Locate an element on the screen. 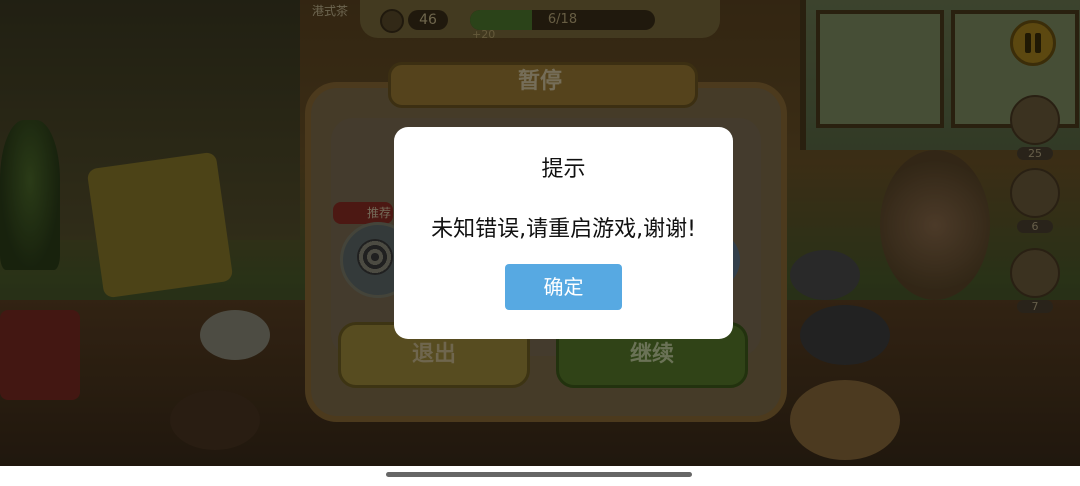 Image resolution: width=1080 pixels, height=486 pixels. dialog-message: 未知错误,请重启游戏,谢谢! is located at coordinates (563, 229).